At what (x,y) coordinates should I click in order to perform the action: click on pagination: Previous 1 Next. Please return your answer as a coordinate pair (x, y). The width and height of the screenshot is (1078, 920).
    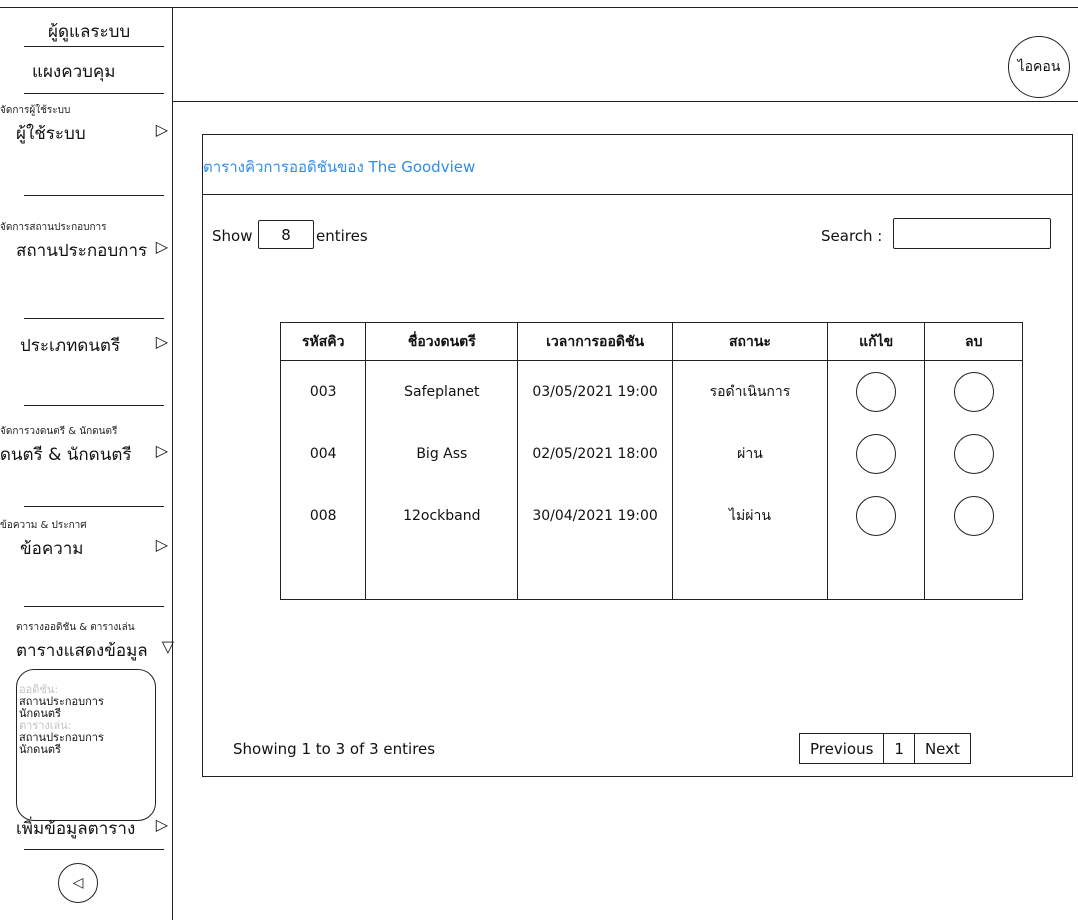
    Looking at the image, I should click on (885, 748).